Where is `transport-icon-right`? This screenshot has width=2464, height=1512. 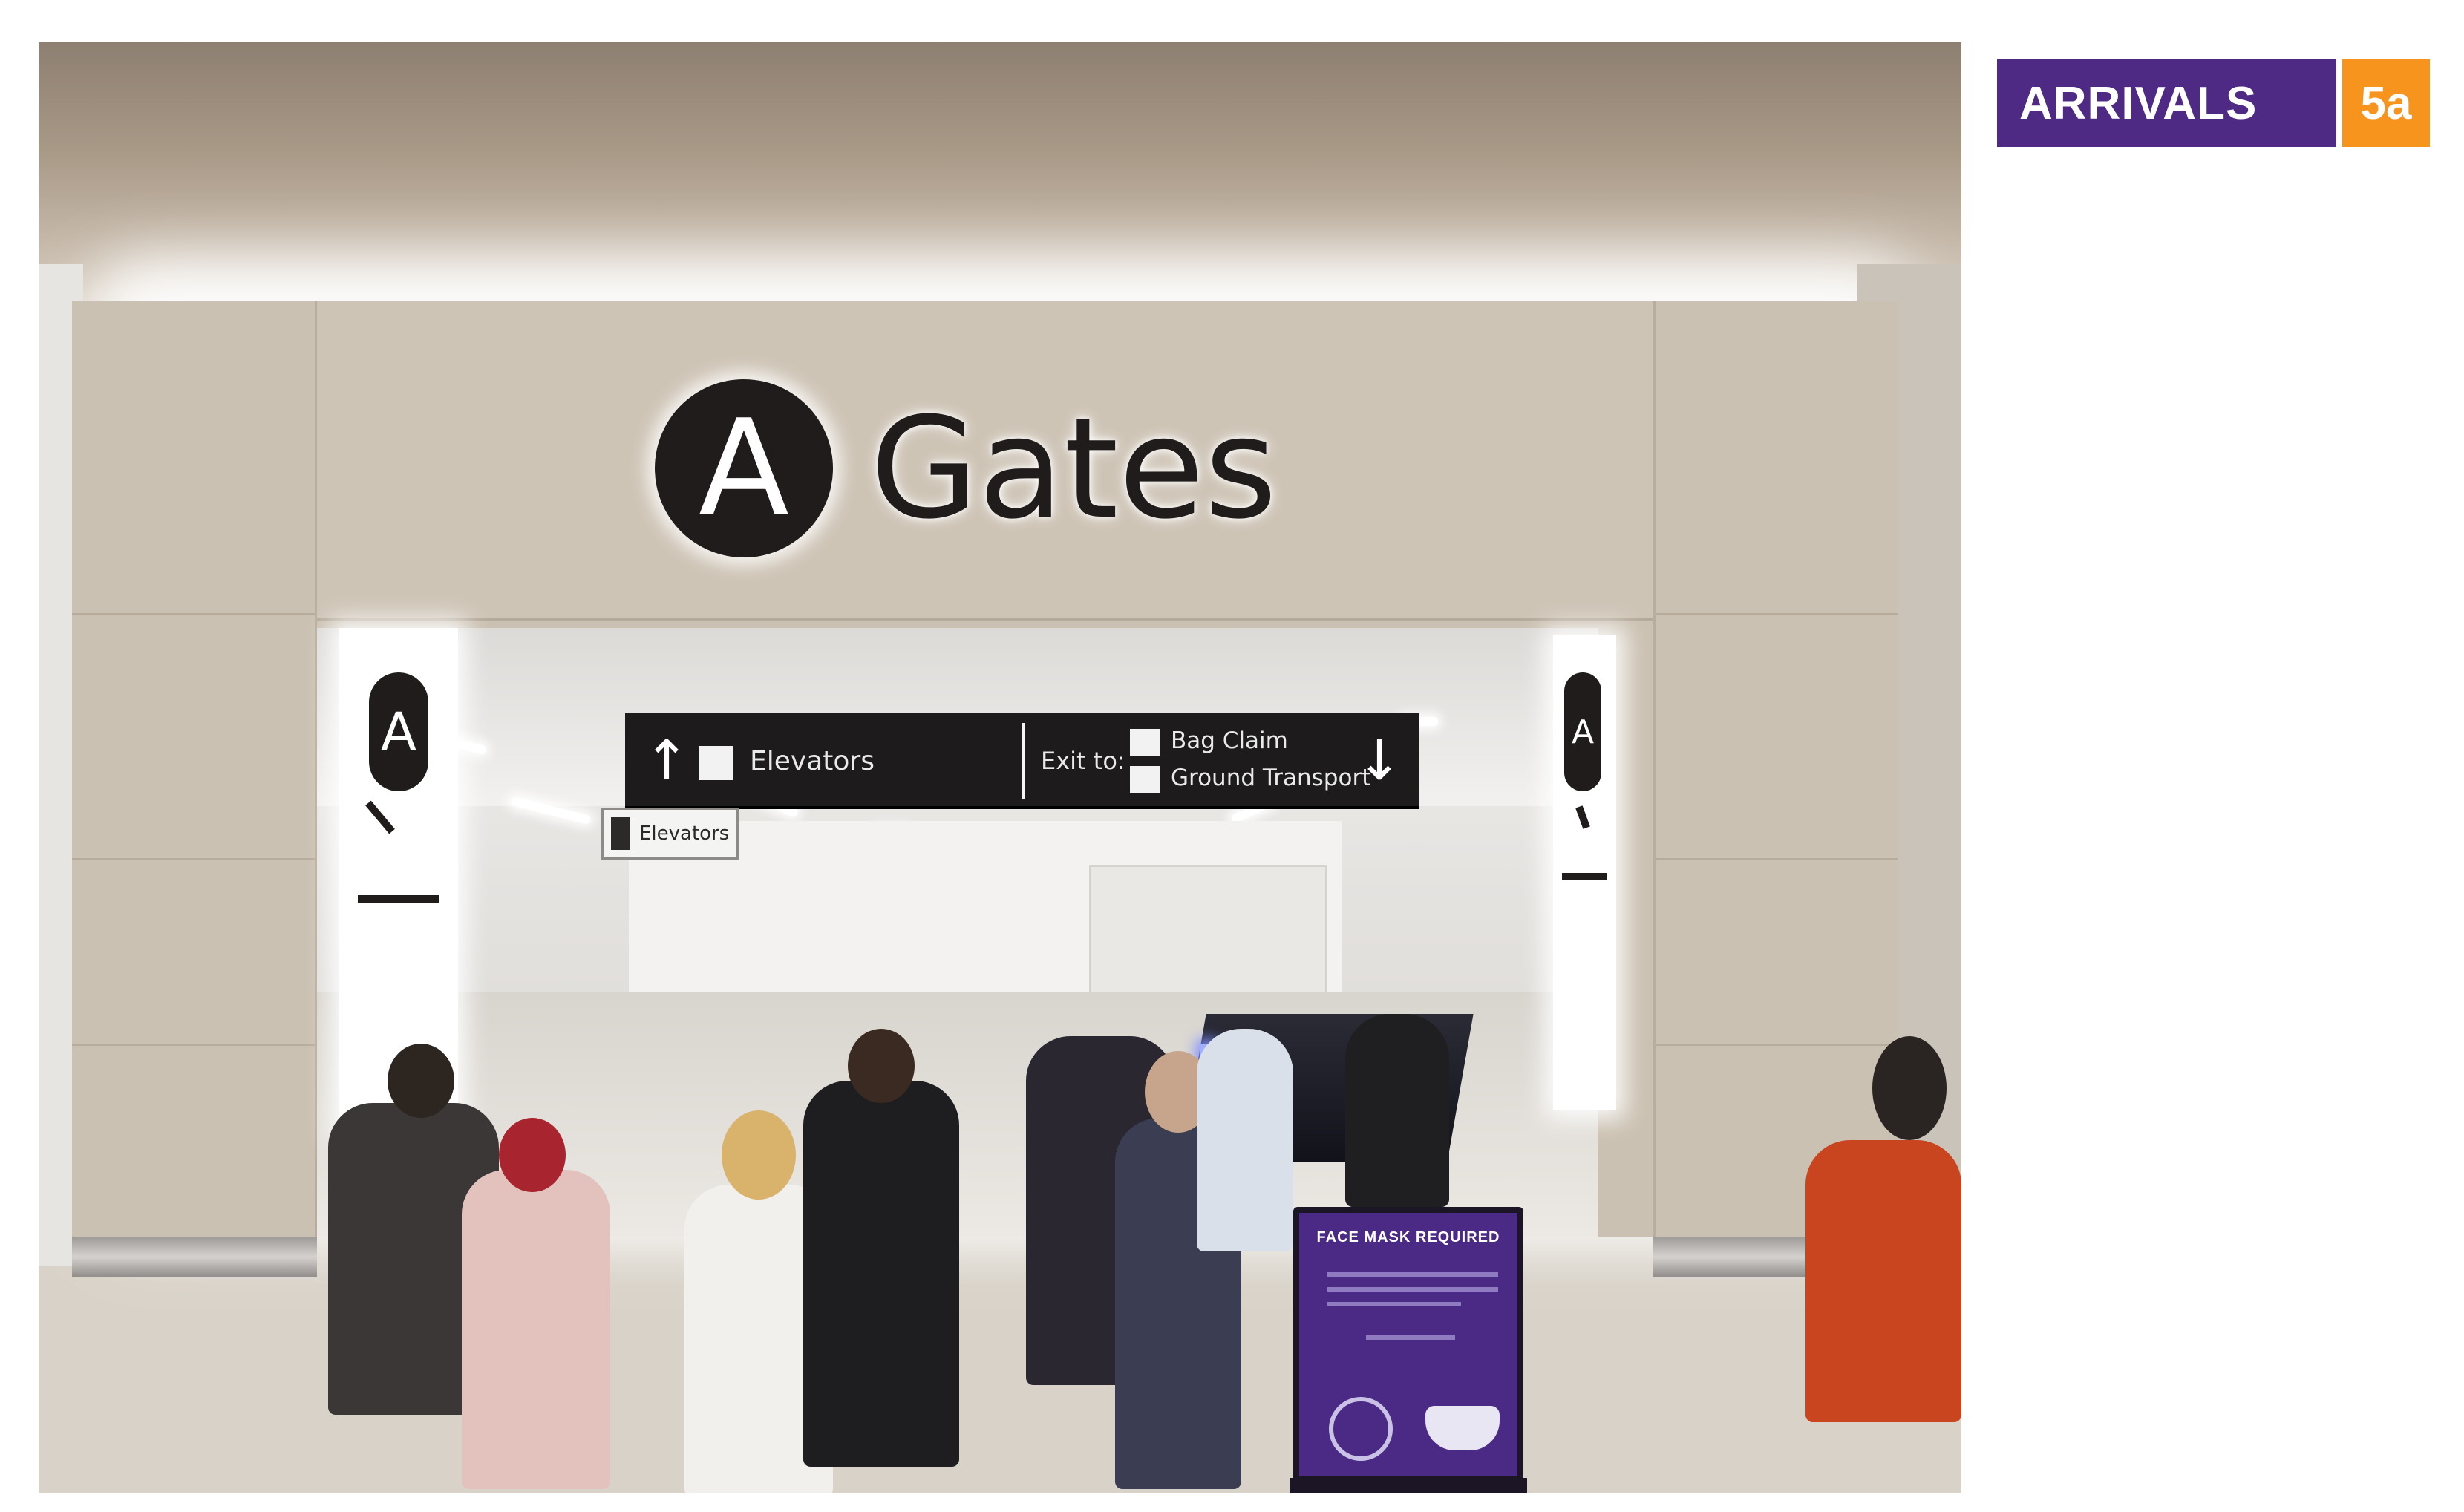
transport-icon-right is located at coordinates (1583, 817).